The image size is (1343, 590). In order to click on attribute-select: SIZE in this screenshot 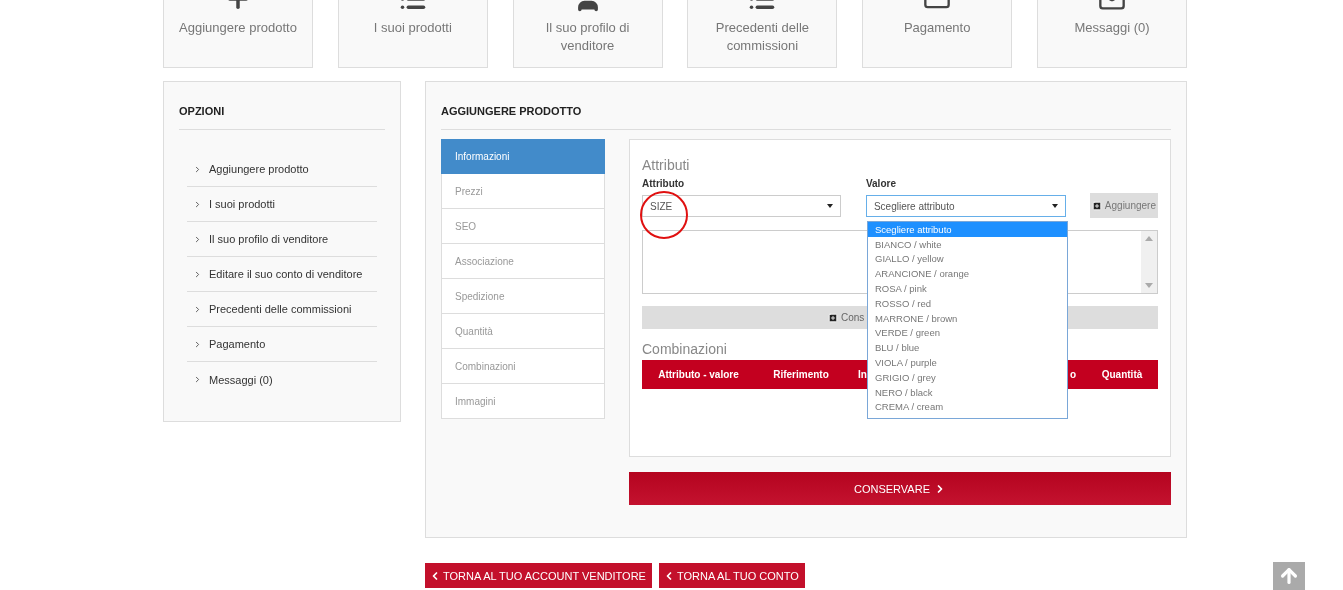, I will do `click(741, 206)`.